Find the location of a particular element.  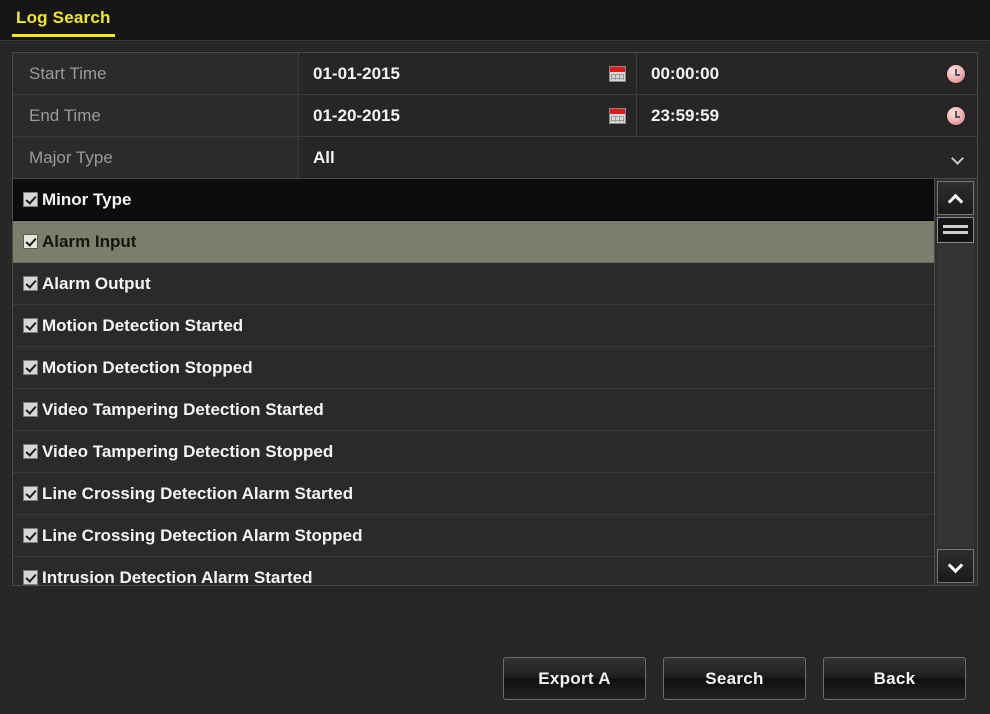

list-item: Motion Detection Started is located at coordinates (473, 326).